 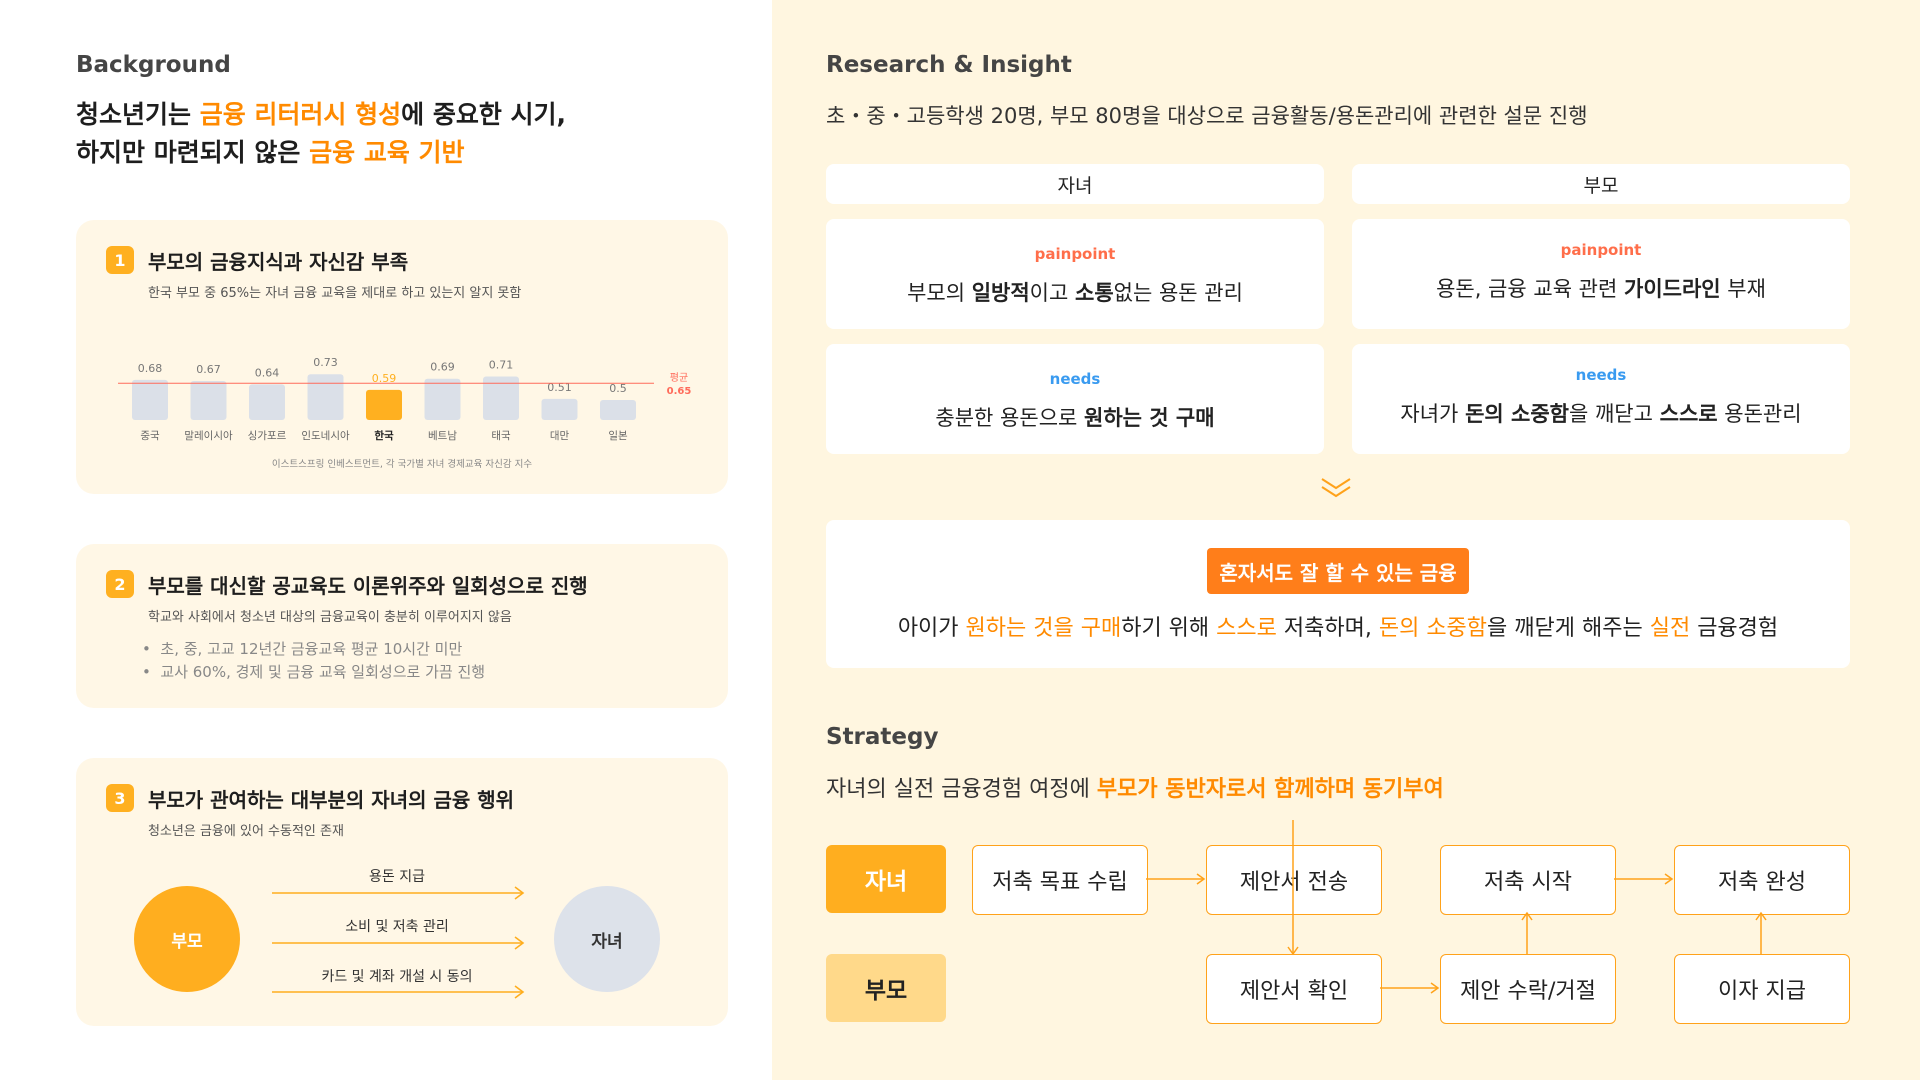 I want to click on text-bold: 일방적, so click(x=1000, y=293).